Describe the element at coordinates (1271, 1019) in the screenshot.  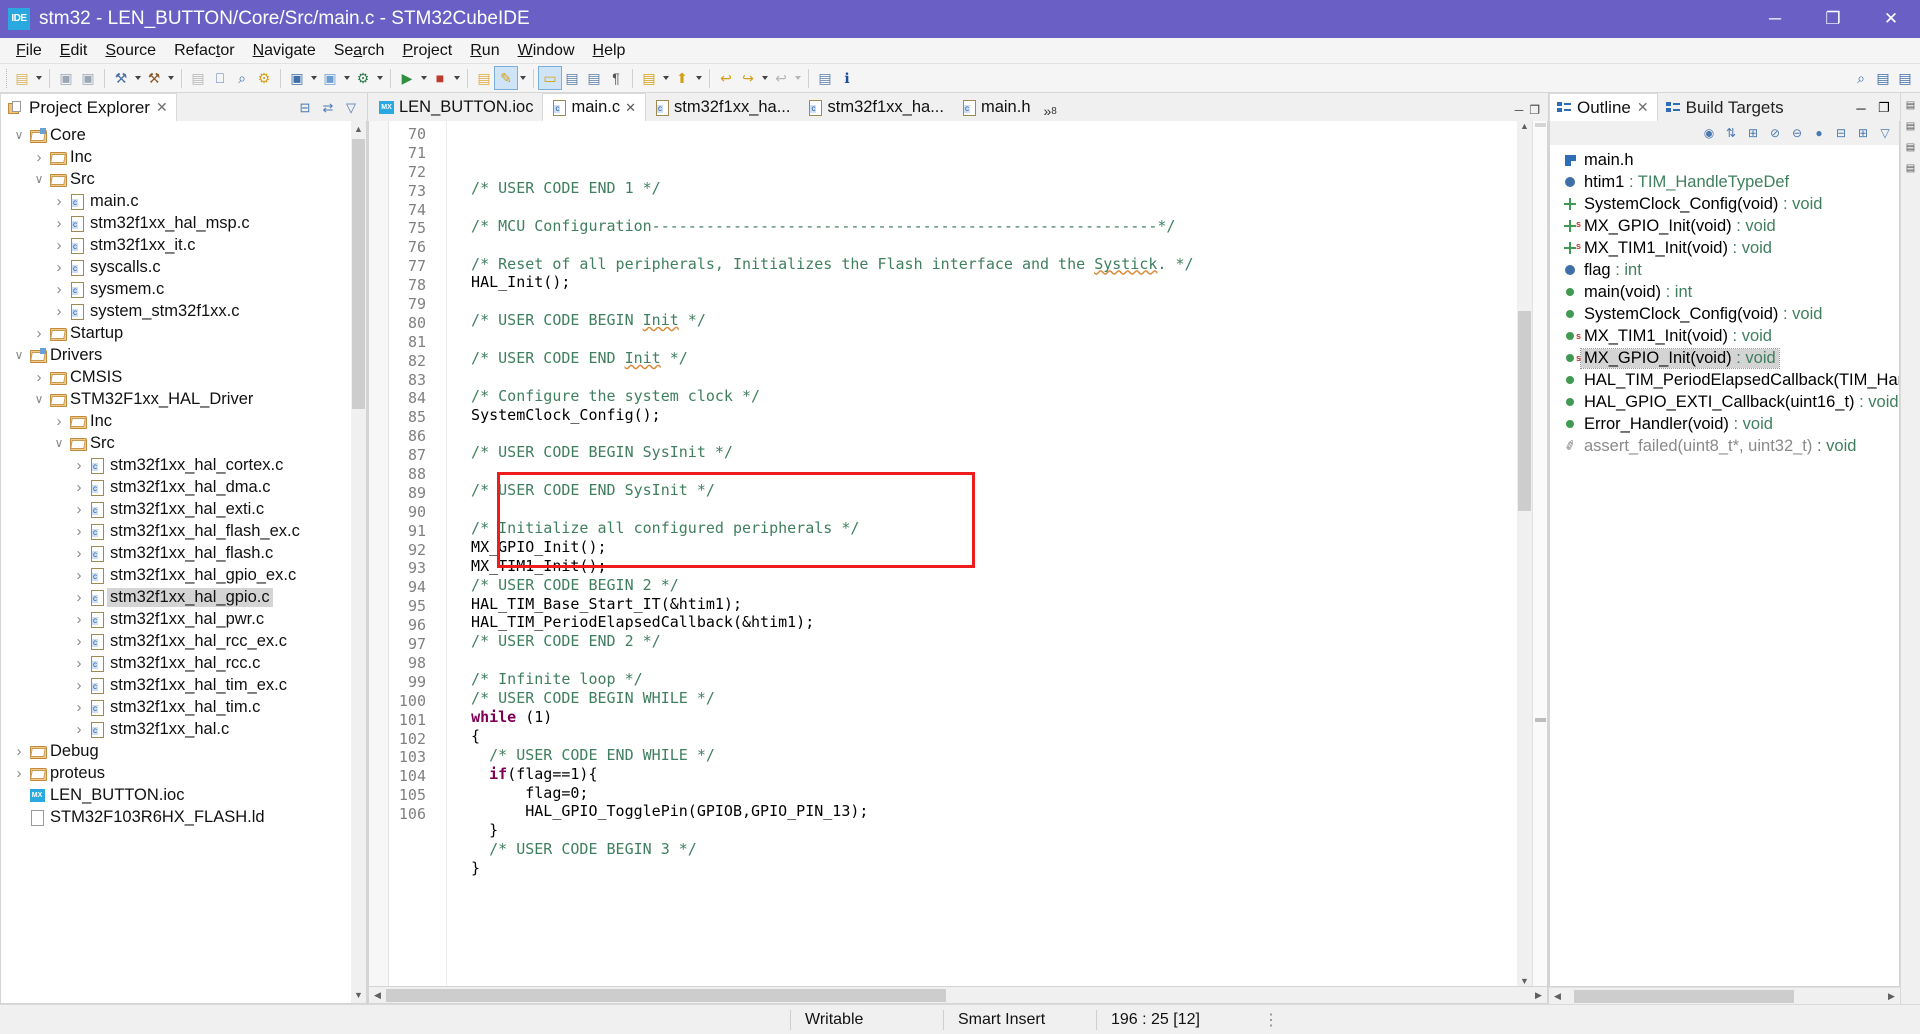
I see `status-drag-handle: ⋮` at that location.